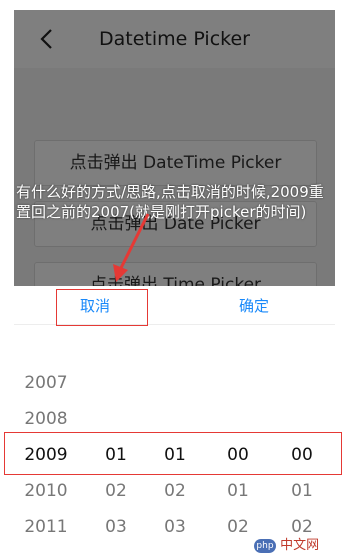 Image resolution: width=347 pixels, height=553 pixels. I want to click on annotation-line-1: 有什么好的方式/思路,点击取消的时候,2009重, so click(170, 192).